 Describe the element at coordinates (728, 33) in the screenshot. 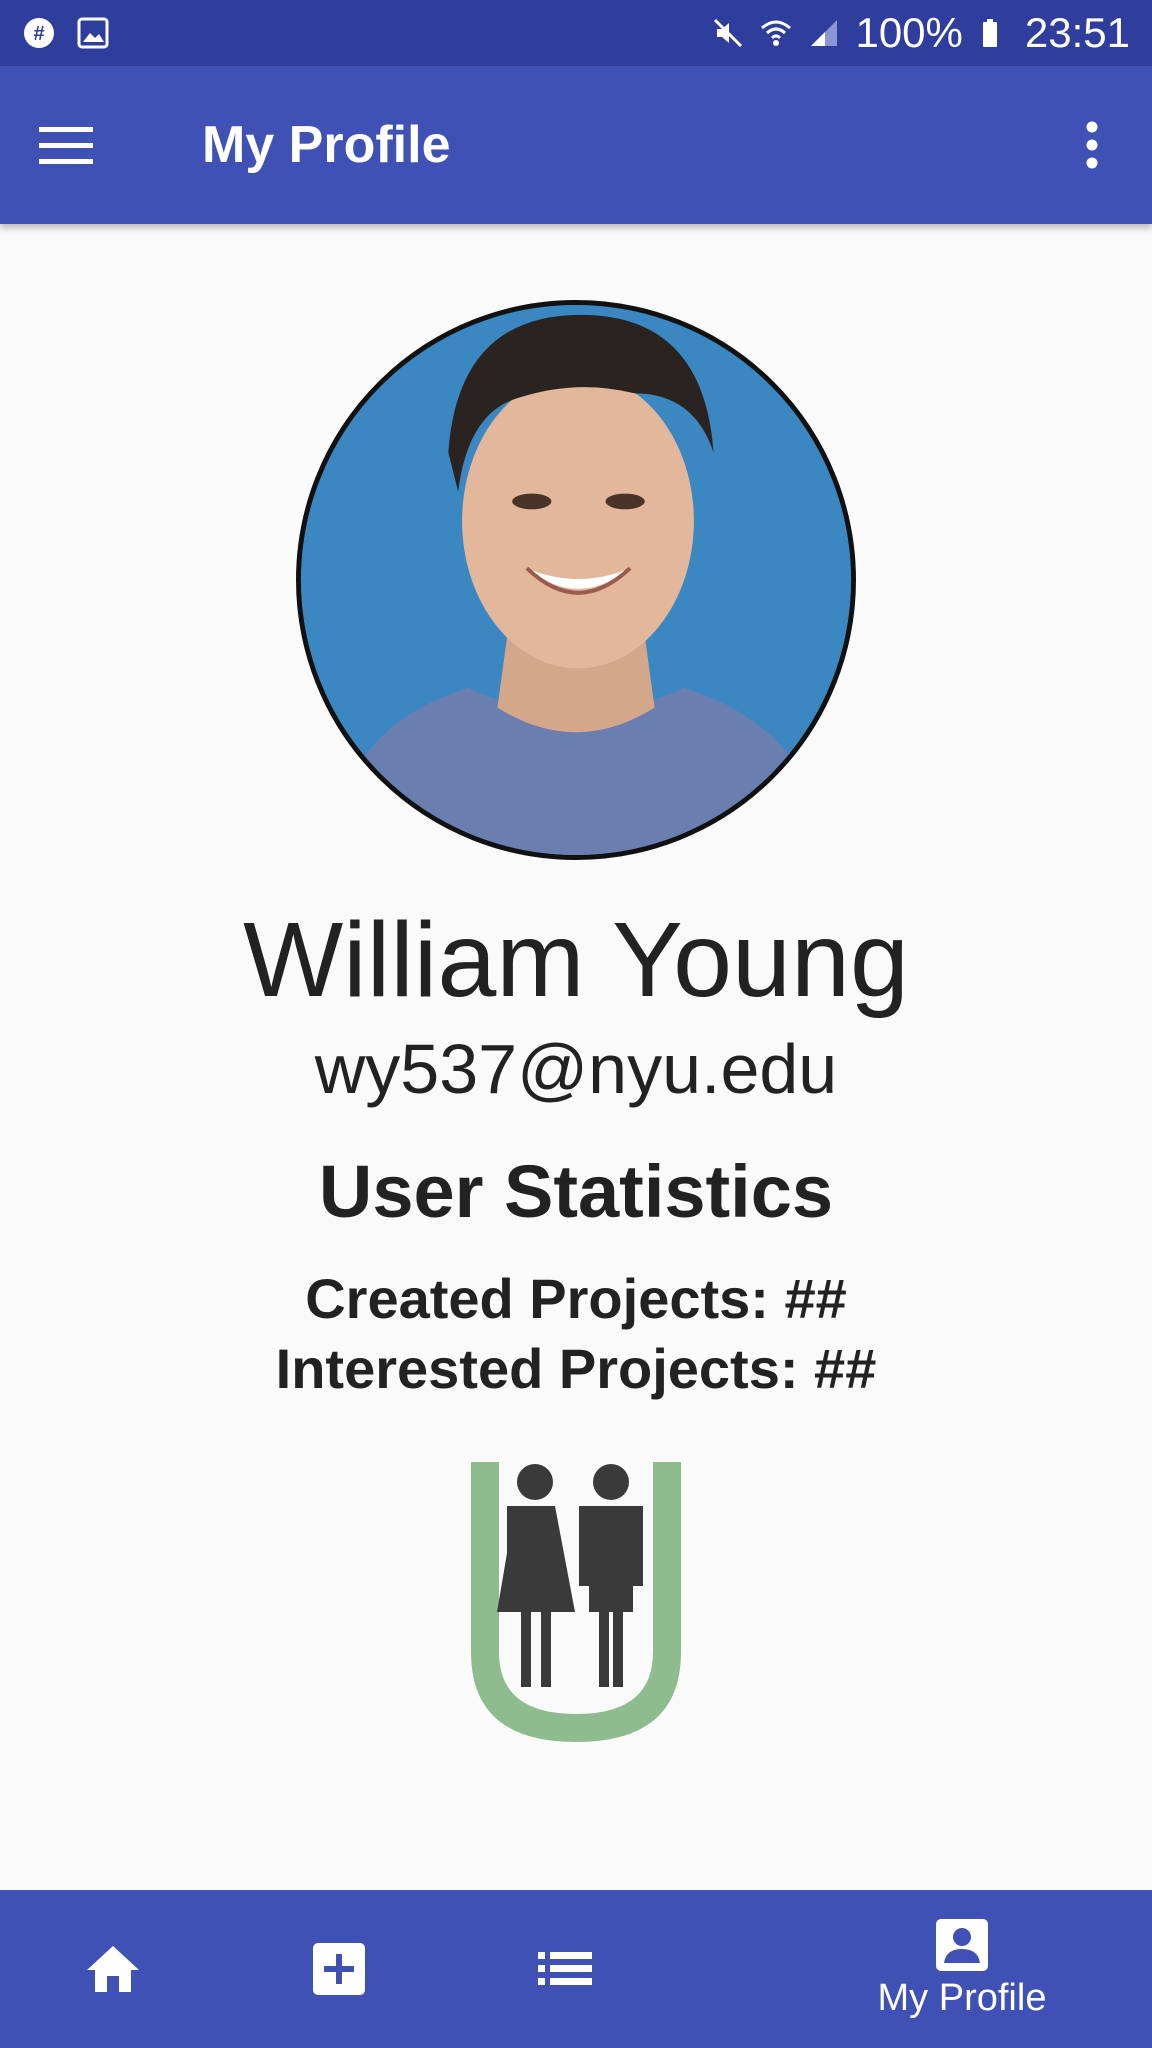

I see `mute-icon` at that location.